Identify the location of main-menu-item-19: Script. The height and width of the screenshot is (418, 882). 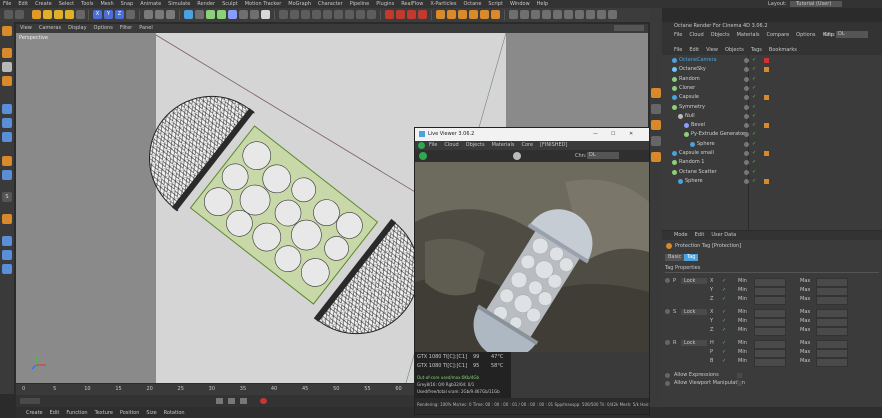
(495, 4).